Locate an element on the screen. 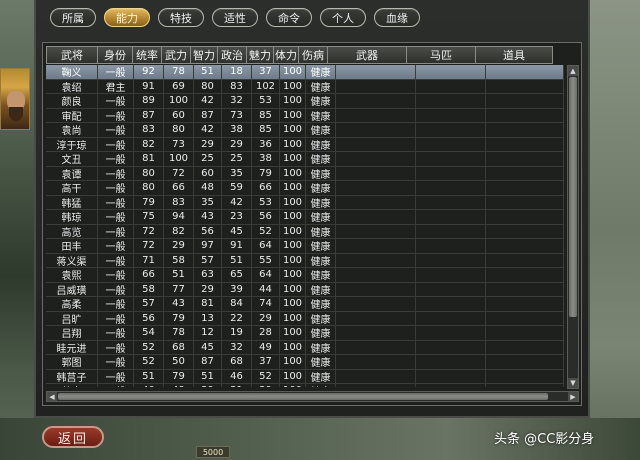  horizontal-scrollbar: ◀ ▶ is located at coordinates (312, 396).